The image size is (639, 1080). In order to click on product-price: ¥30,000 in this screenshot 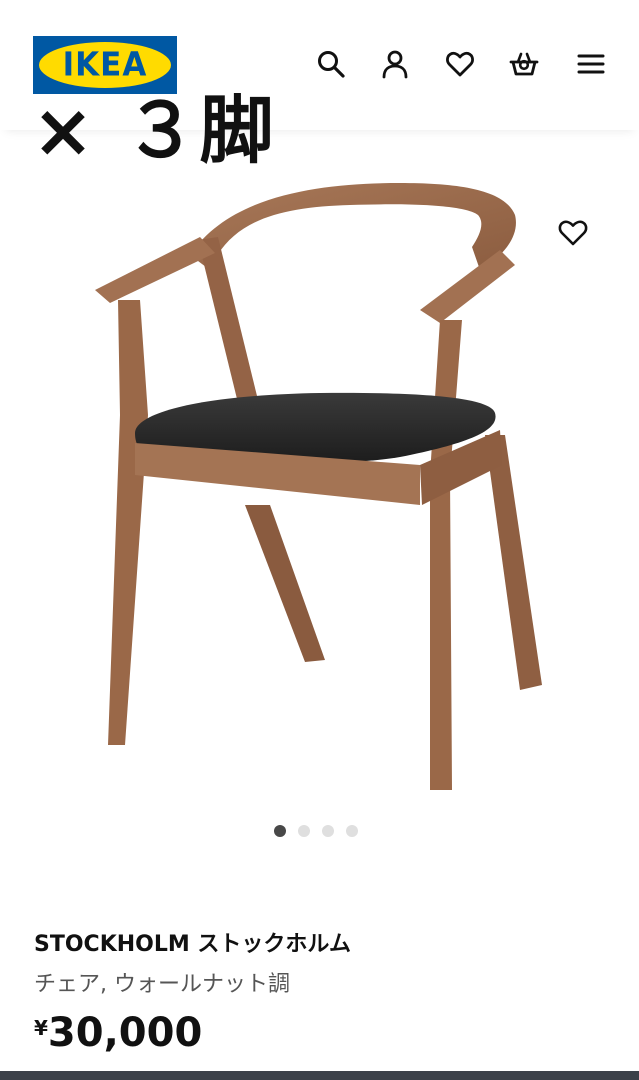, I will do `click(118, 1033)`.